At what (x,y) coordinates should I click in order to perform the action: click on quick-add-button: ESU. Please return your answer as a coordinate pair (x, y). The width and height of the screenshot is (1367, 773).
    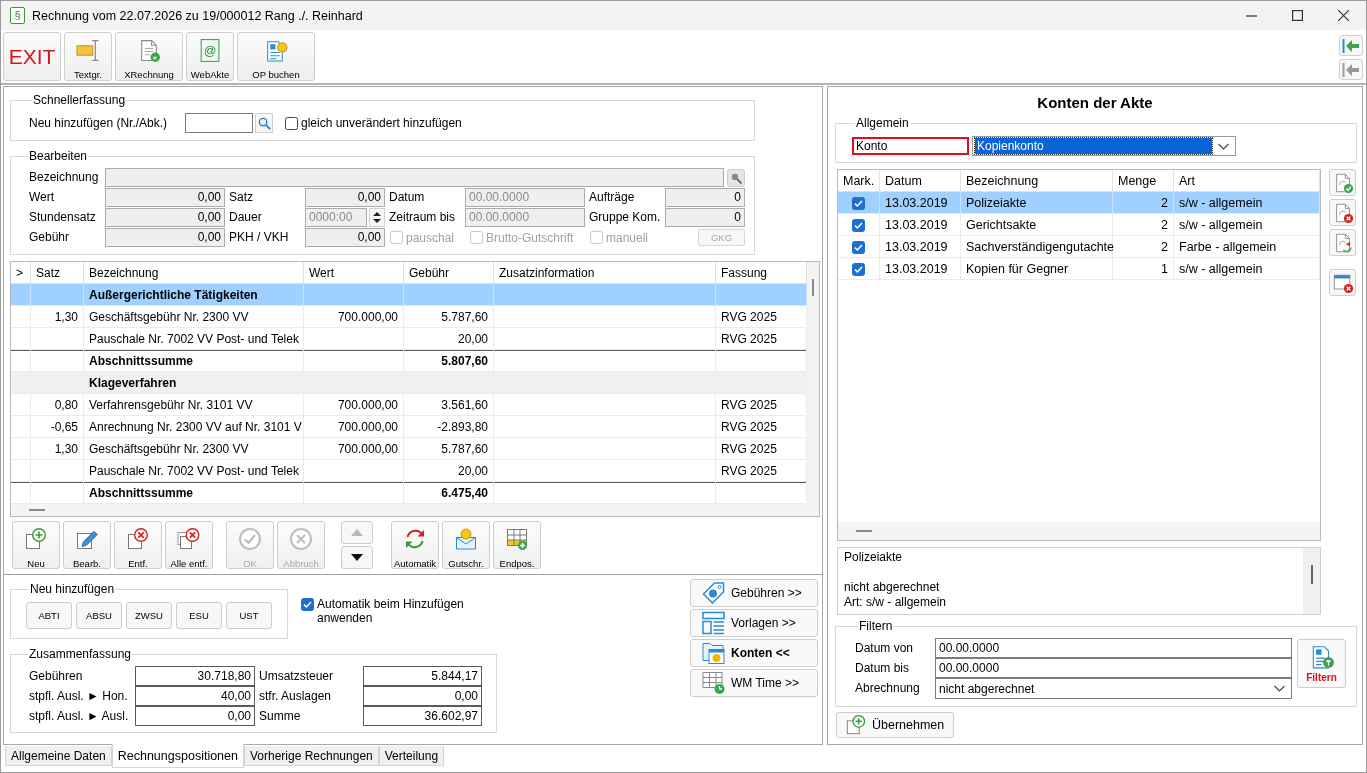
    Looking at the image, I should click on (199, 615).